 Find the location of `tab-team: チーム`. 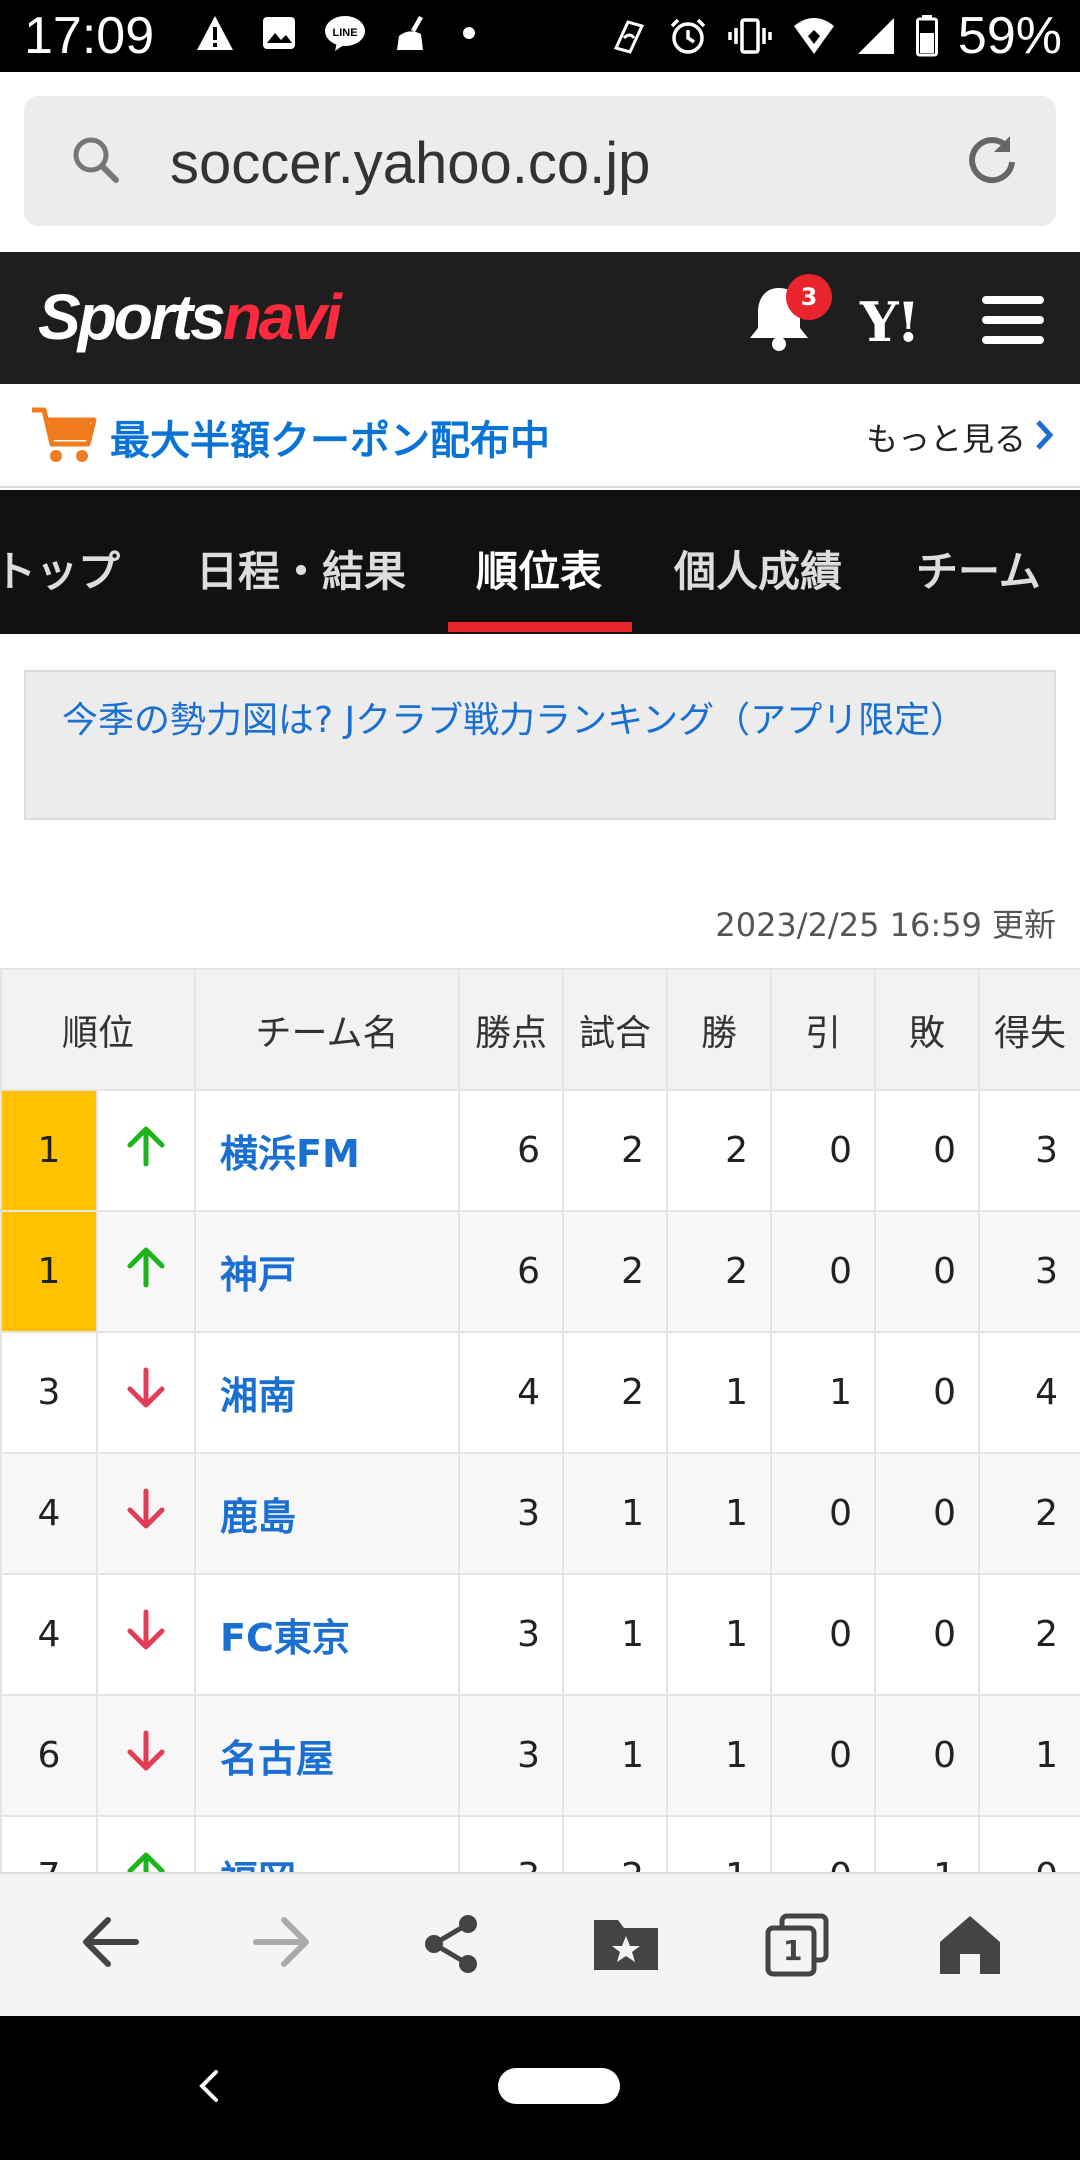

tab-team: チーム is located at coordinates (978, 568).